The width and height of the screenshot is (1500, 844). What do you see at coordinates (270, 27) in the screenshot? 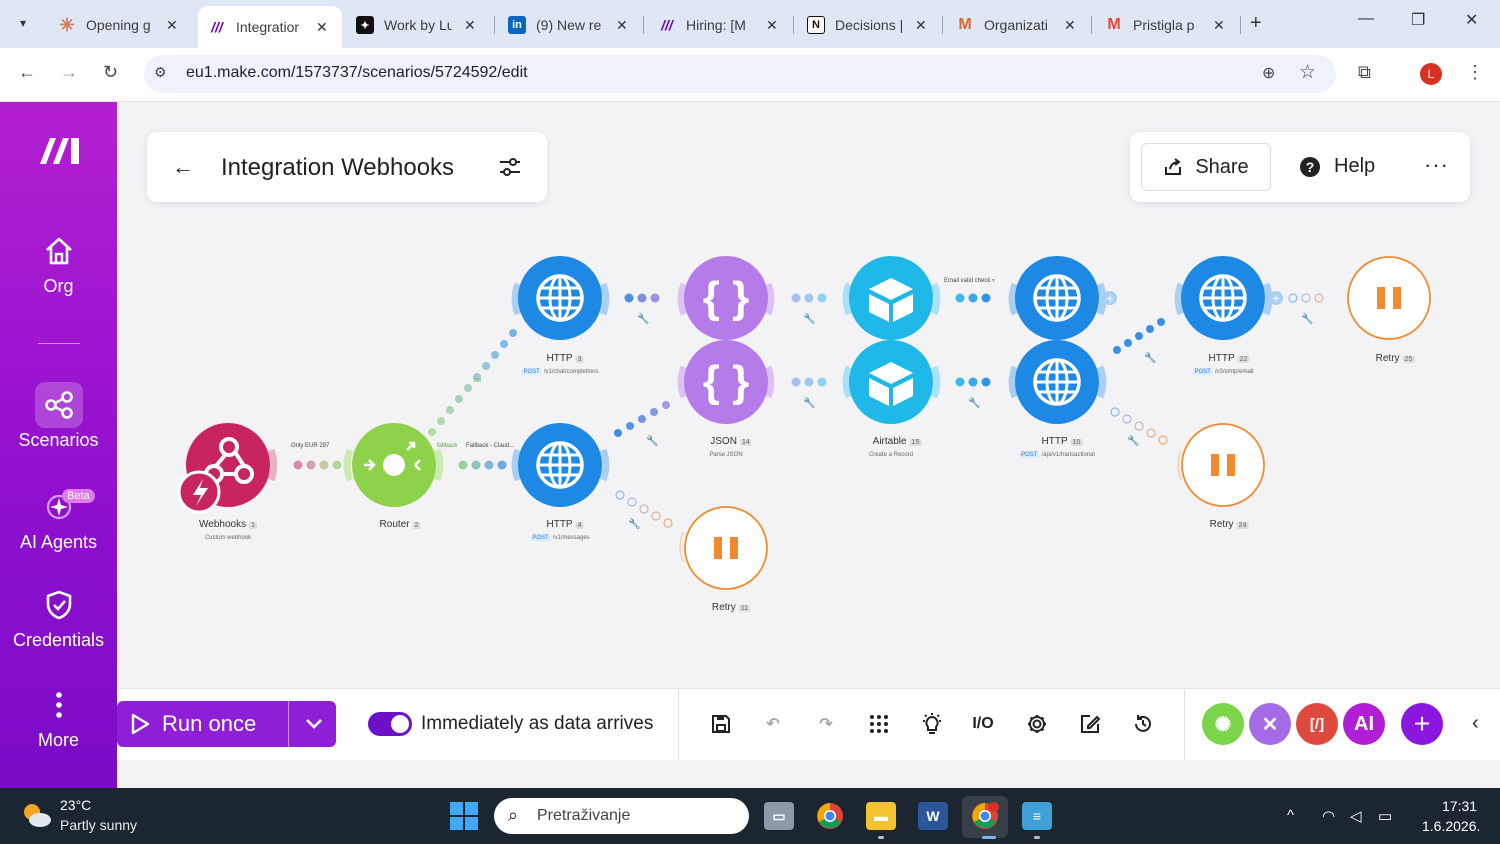
I see `browser-tab-active: /// Integratior ✕` at bounding box center [270, 27].